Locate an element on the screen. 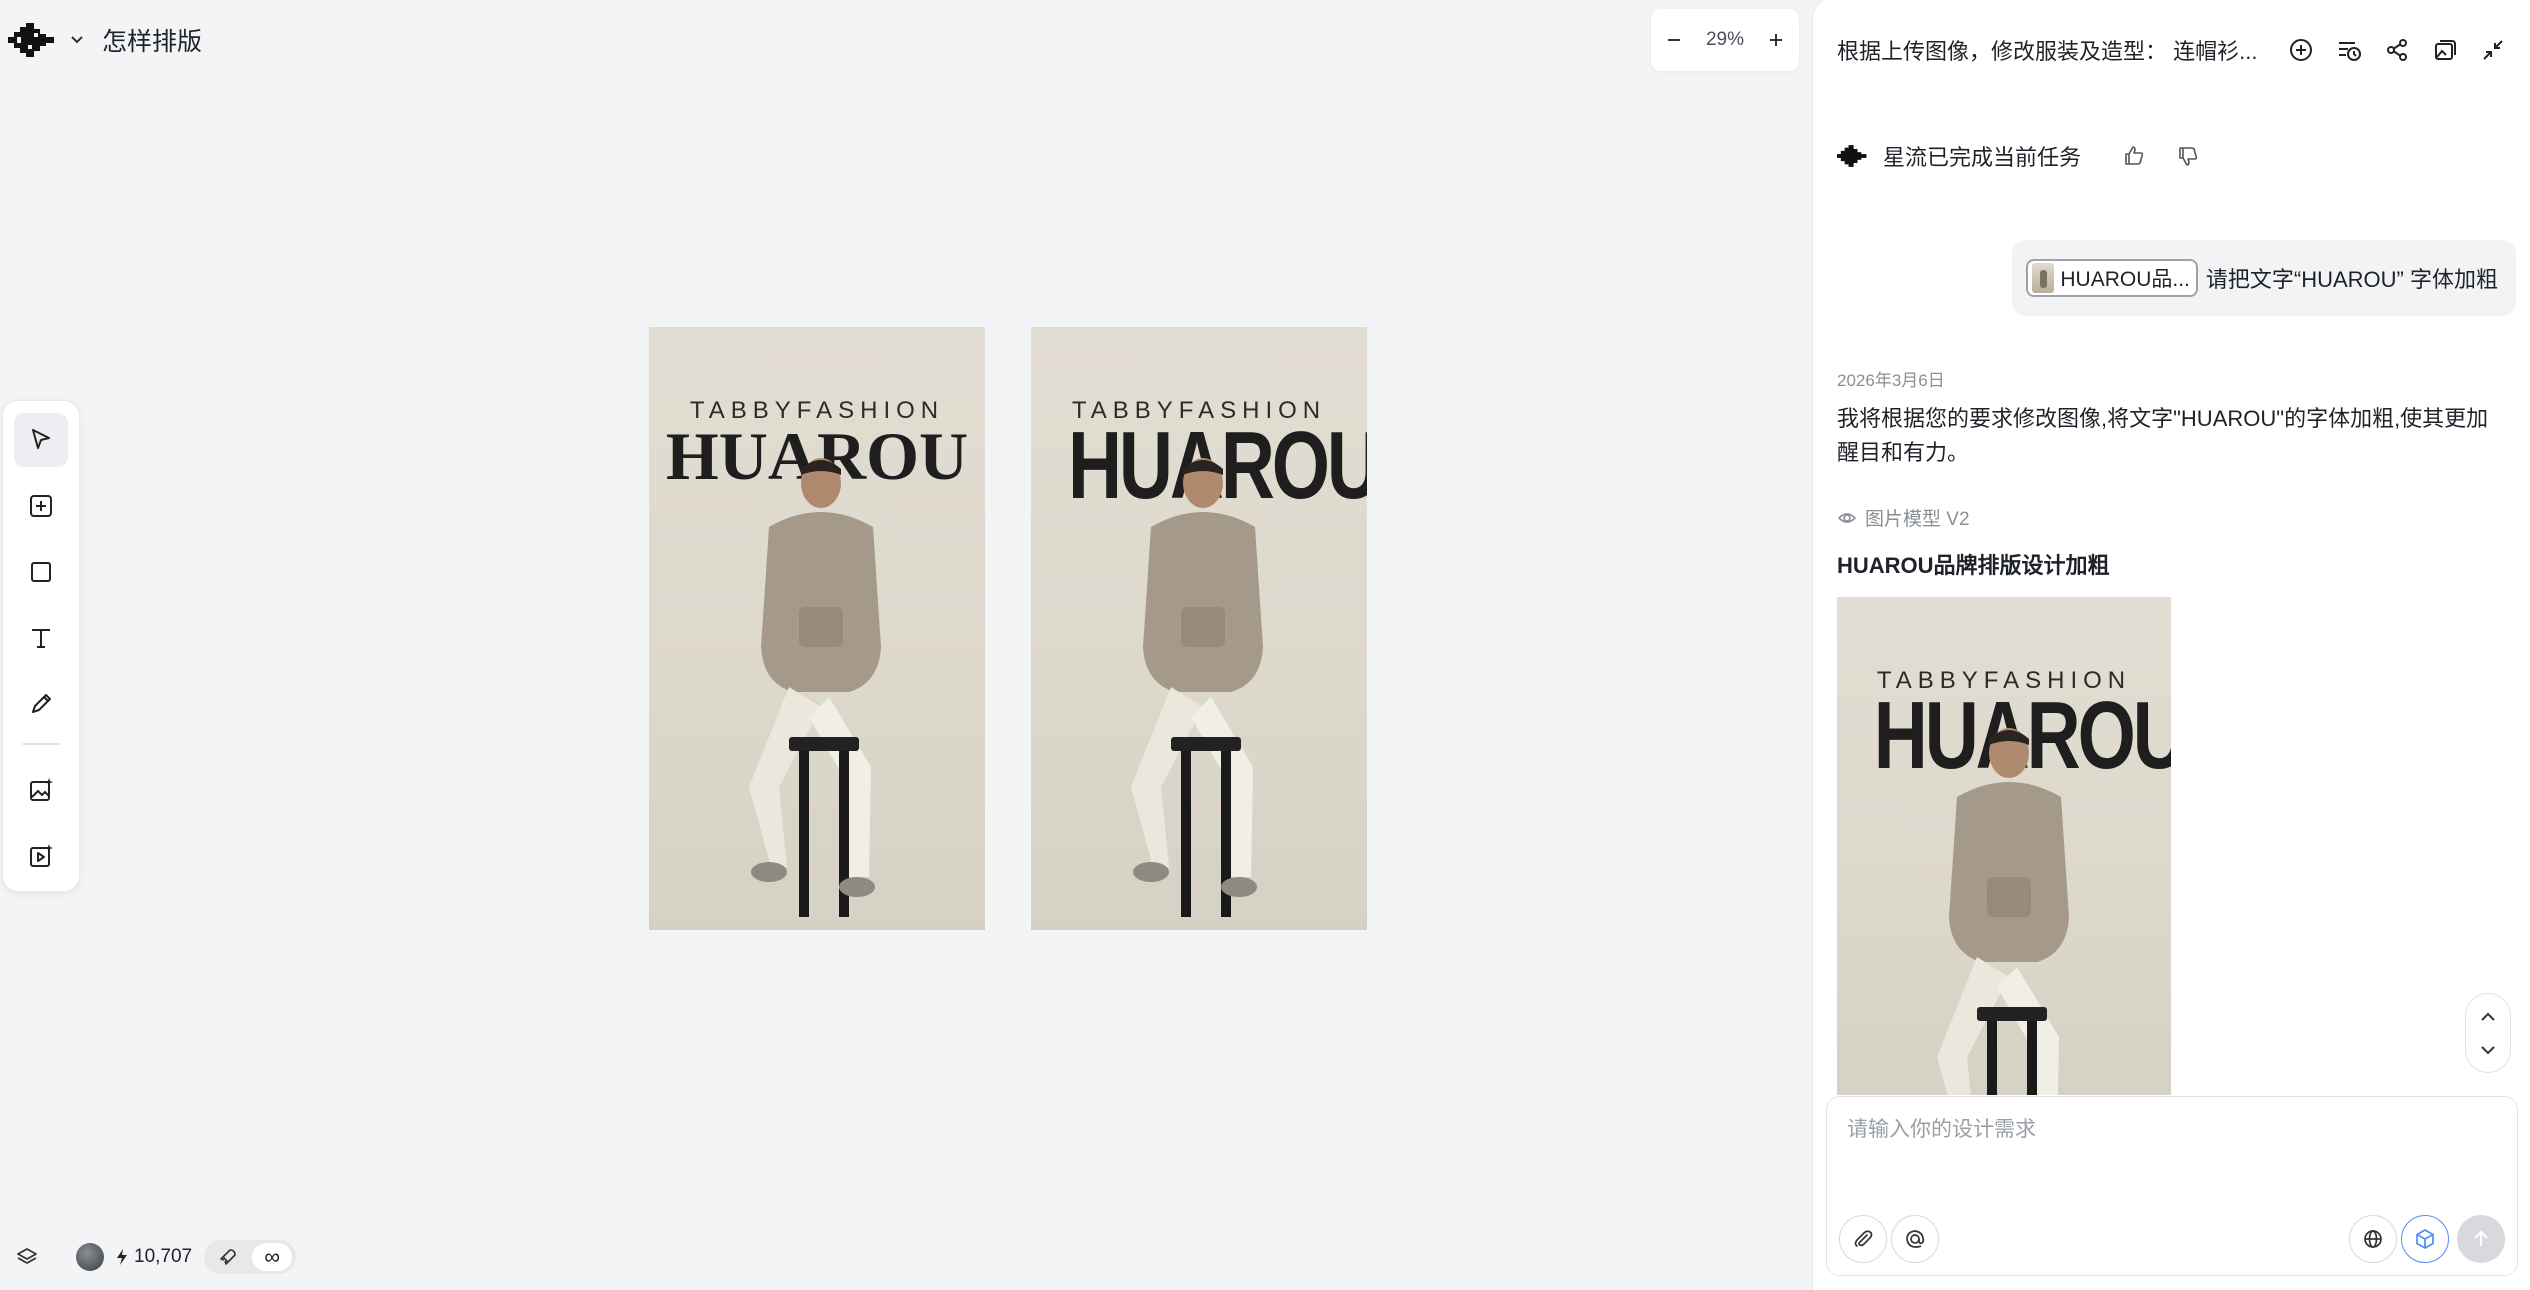 The width and height of the screenshot is (2530, 1290). zoom-in-button is located at coordinates (1776, 40).